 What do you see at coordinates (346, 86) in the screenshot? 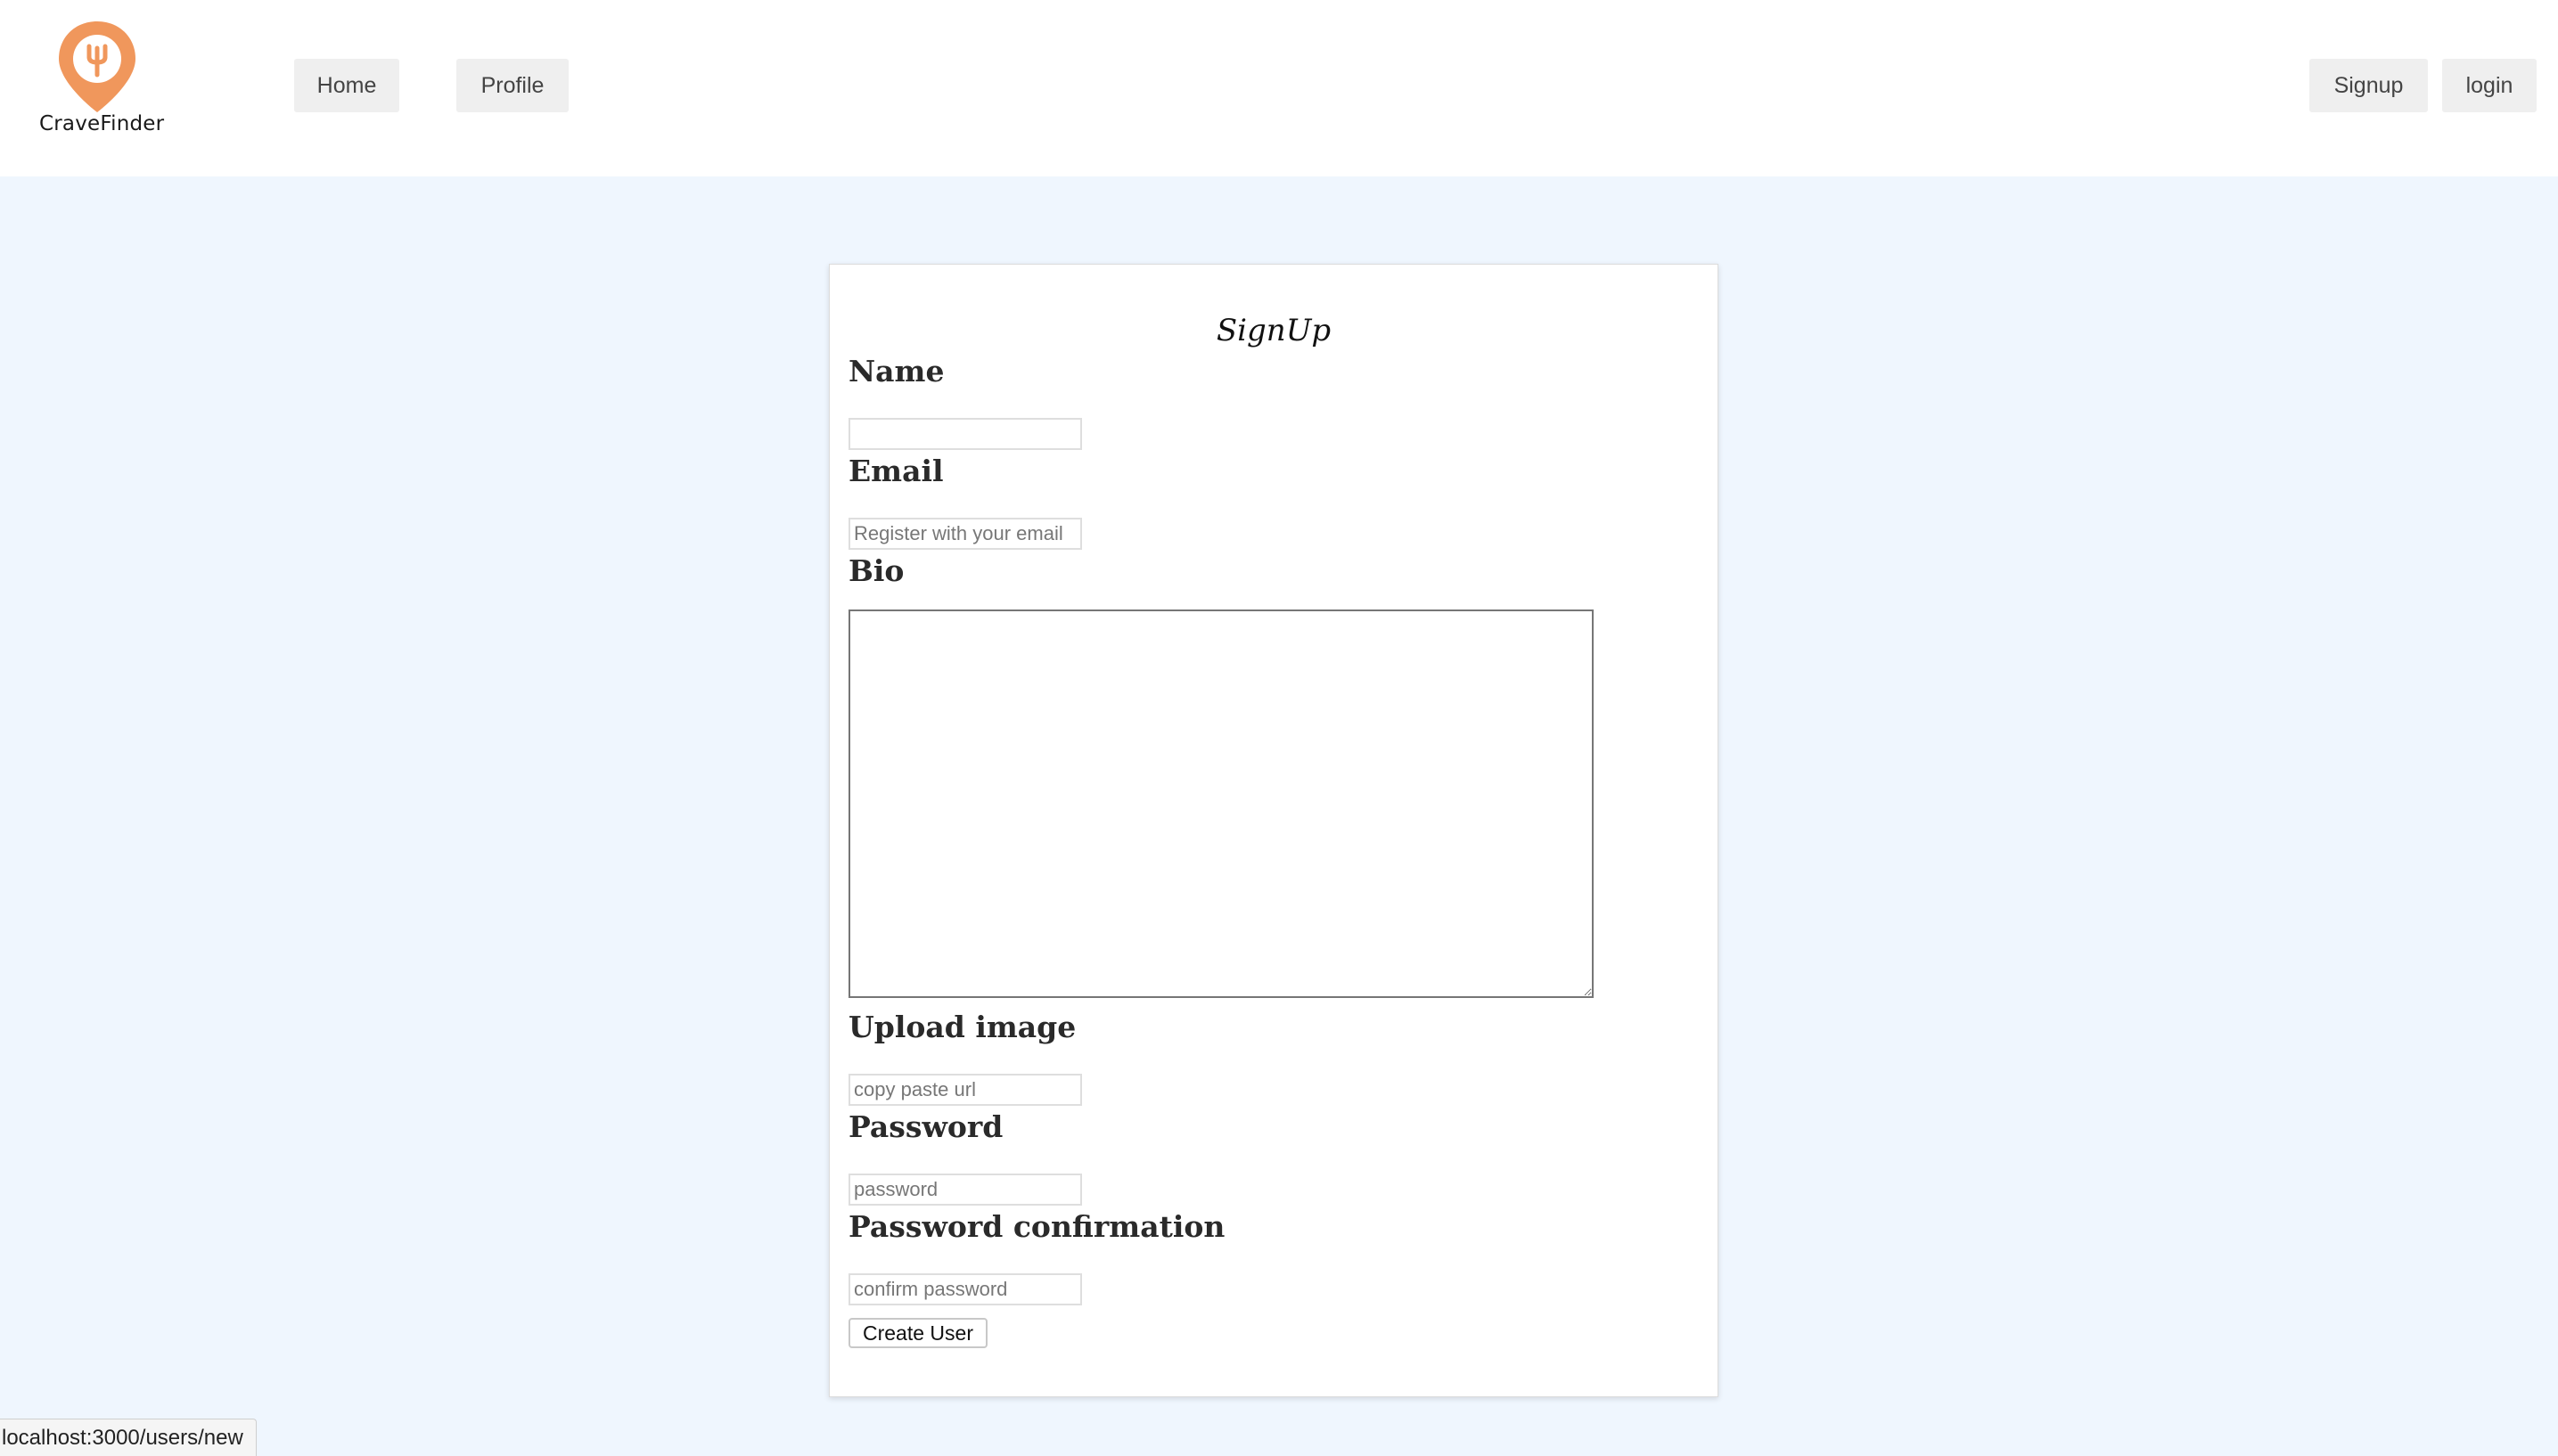
I see `nav-home-button: Home` at bounding box center [346, 86].